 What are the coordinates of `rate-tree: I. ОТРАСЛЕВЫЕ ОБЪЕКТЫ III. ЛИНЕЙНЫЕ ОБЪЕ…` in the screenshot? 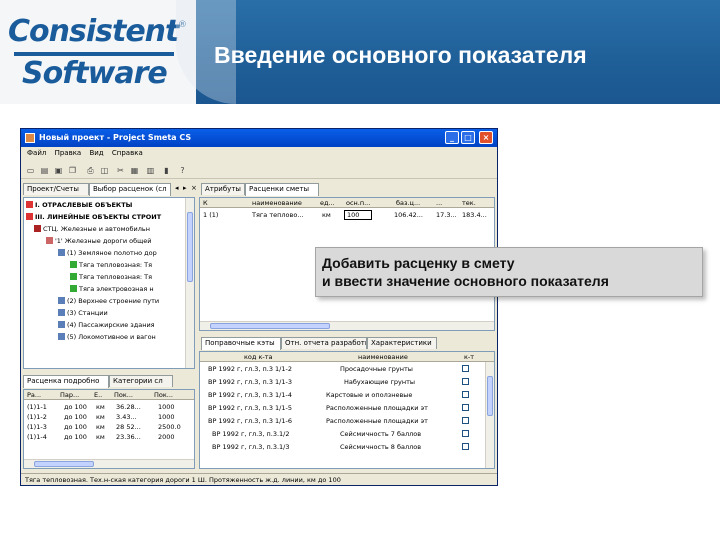 It's located at (109, 283).